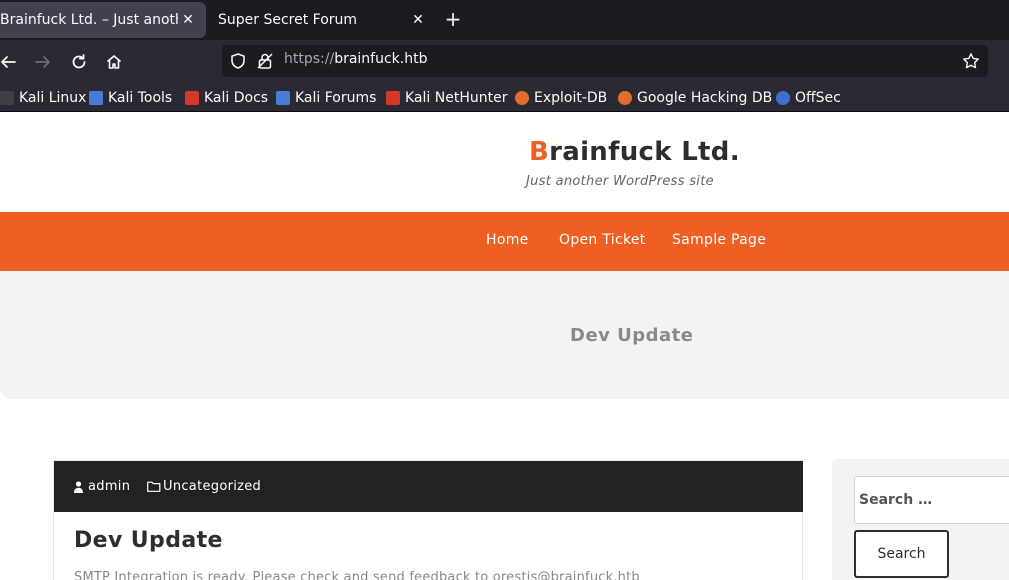 This screenshot has width=1009, height=580. Describe the element at coordinates (283, 98) in the screenshot. I see `kali-forums-icon` at that location.